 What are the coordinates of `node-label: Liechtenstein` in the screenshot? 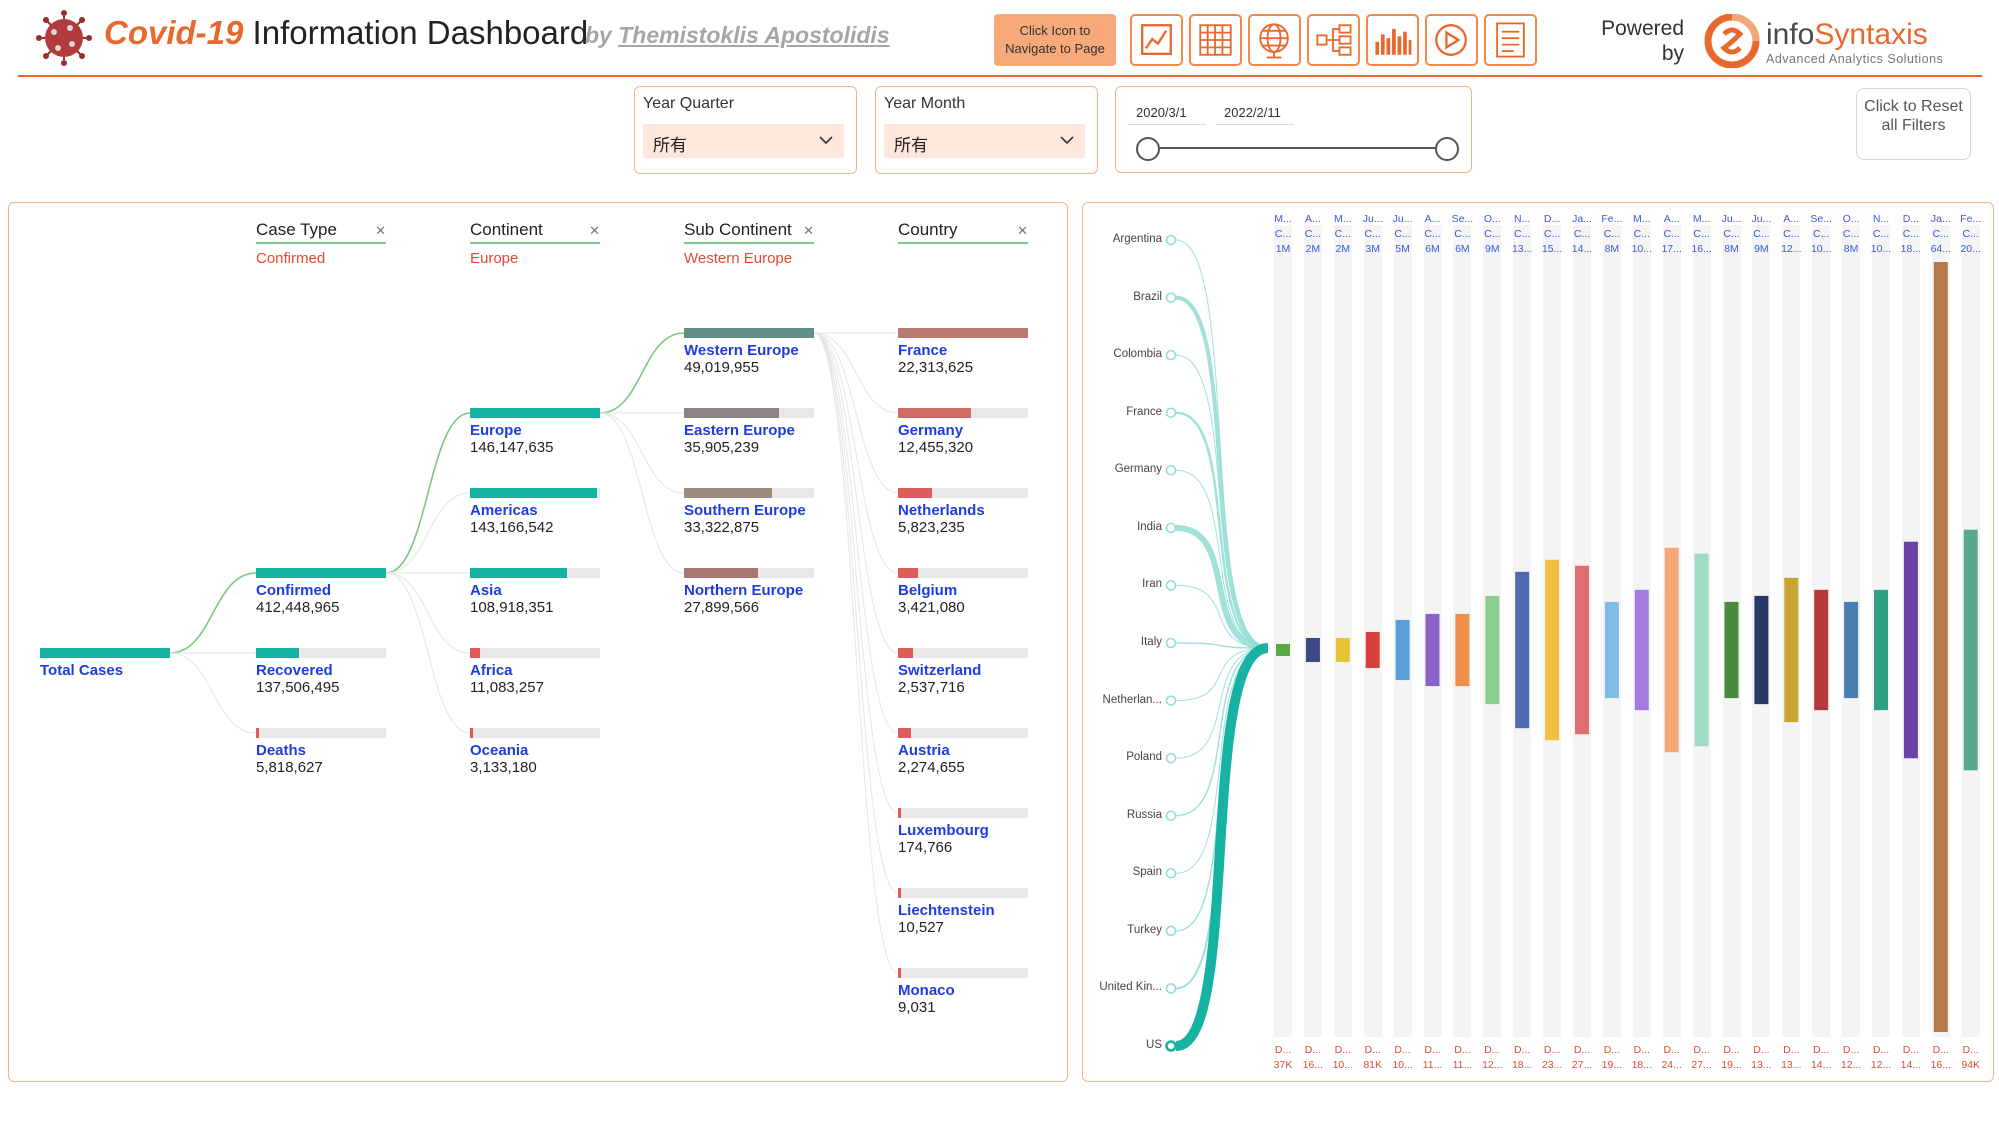 It's located at (946, 910).